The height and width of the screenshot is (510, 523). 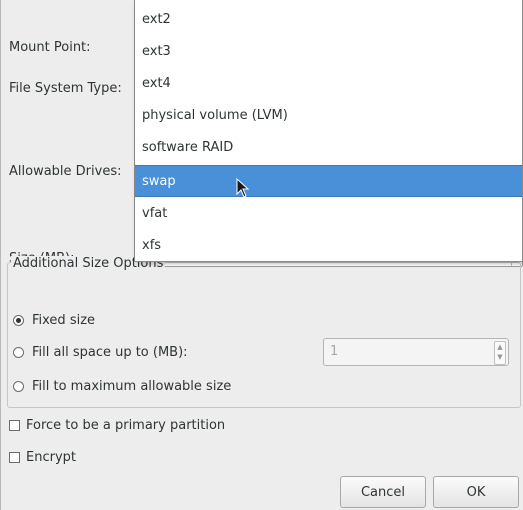 What do you see at coordinates (416, 352) in the screenshot?
I see `fill-upto-spinner: 1 ▲ ▼` at bounding box center [416, 352].